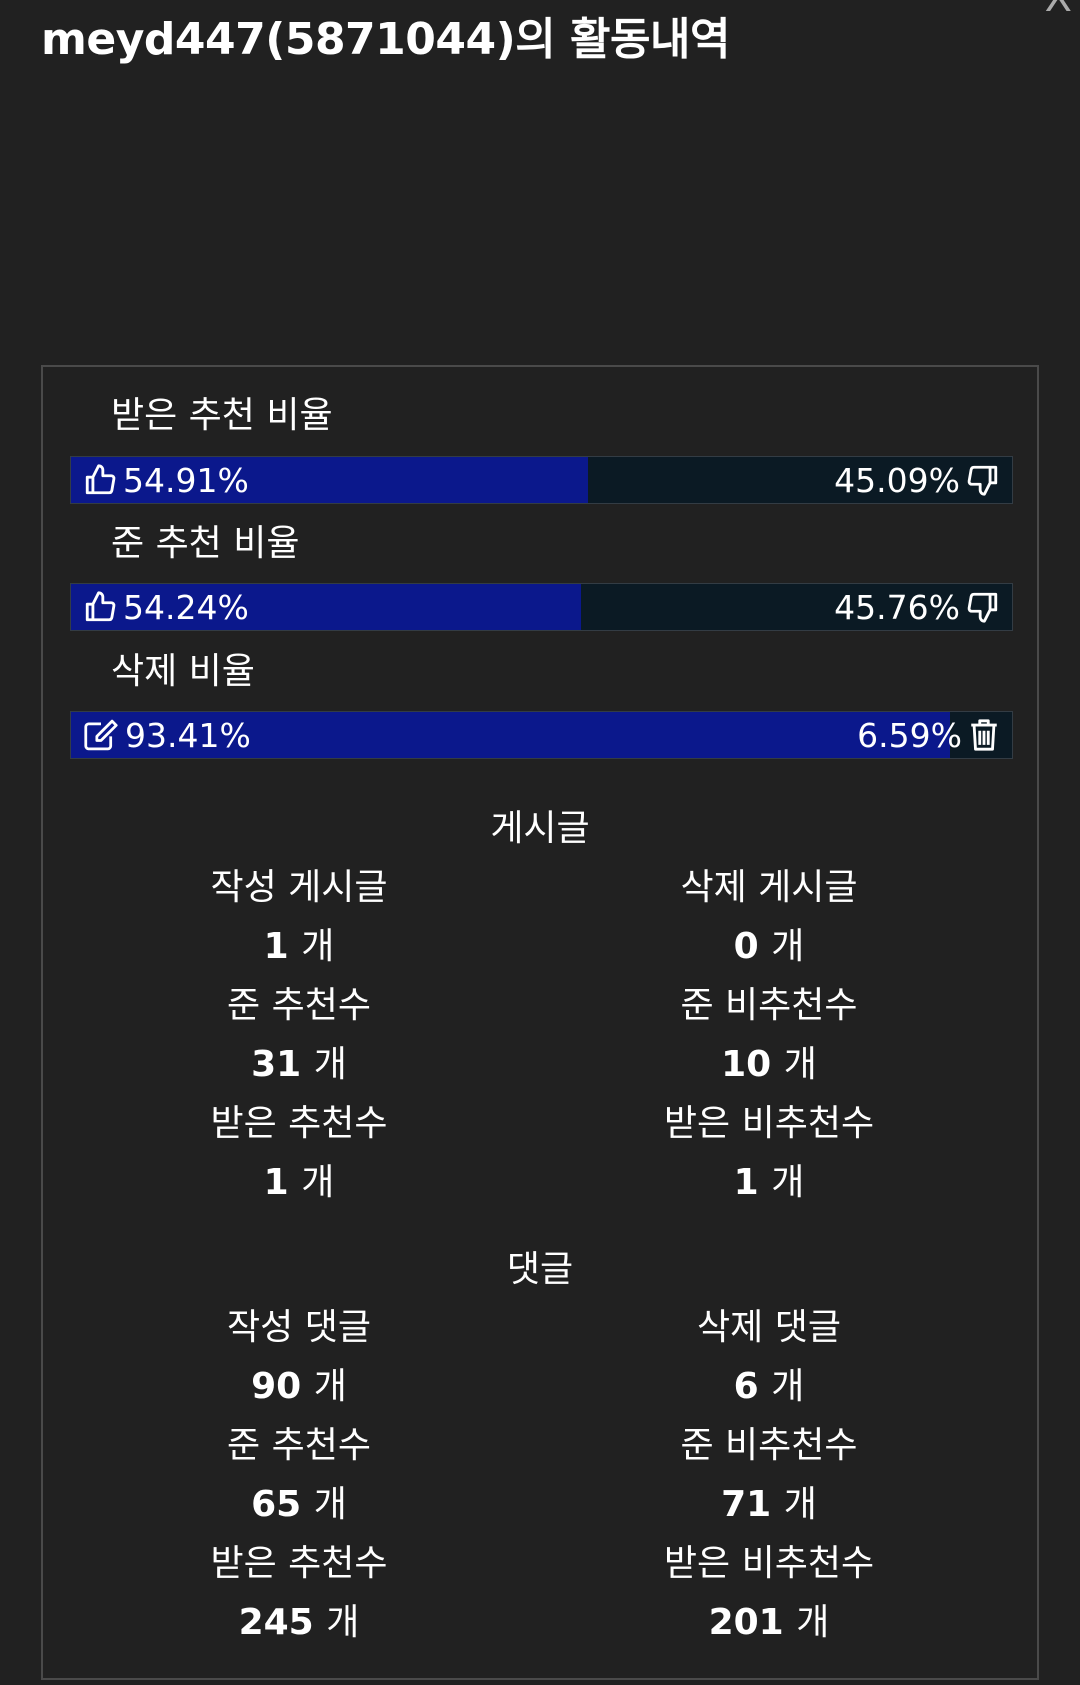  Describe the element at coordinates (183, 671) in the screenshot. I see `delete-ratio-label: 삭제 비율` at that location.